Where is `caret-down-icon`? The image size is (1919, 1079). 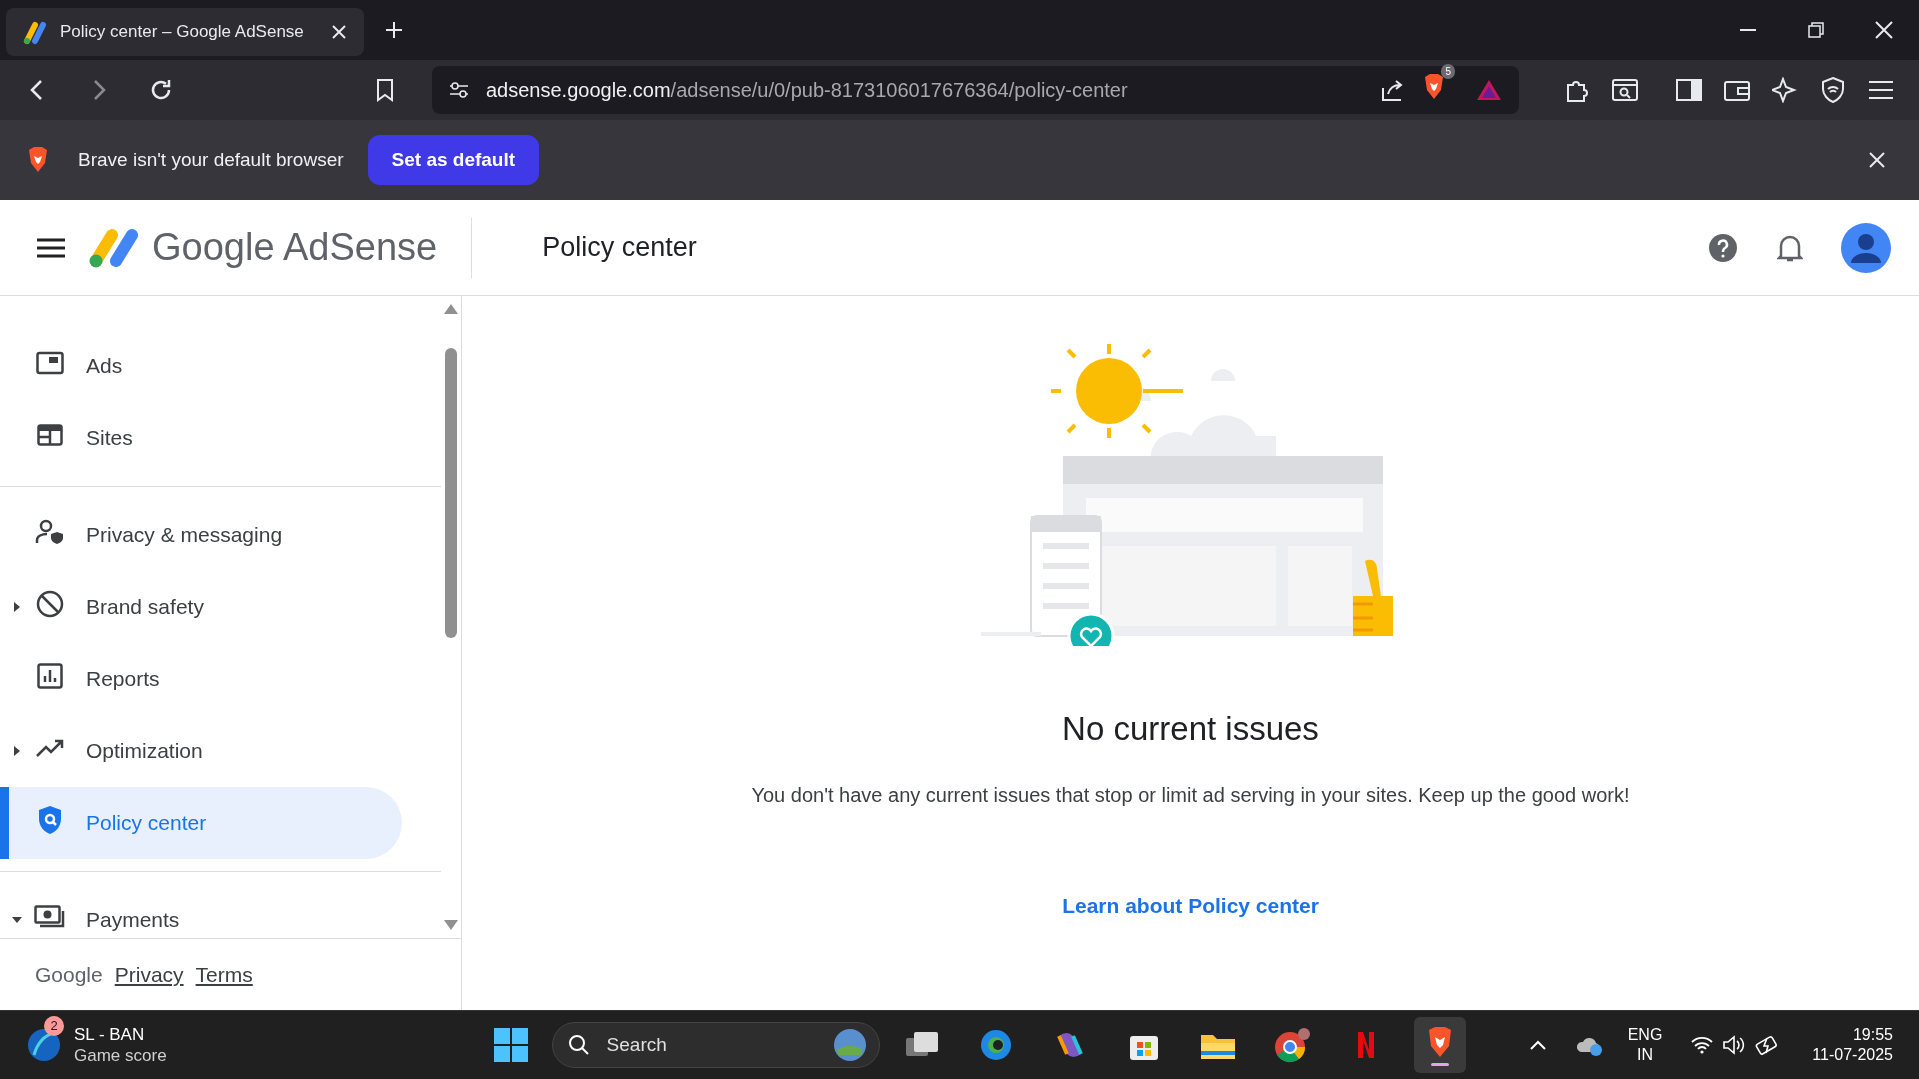
caret-down-icon is located at coordinates (17, 920).